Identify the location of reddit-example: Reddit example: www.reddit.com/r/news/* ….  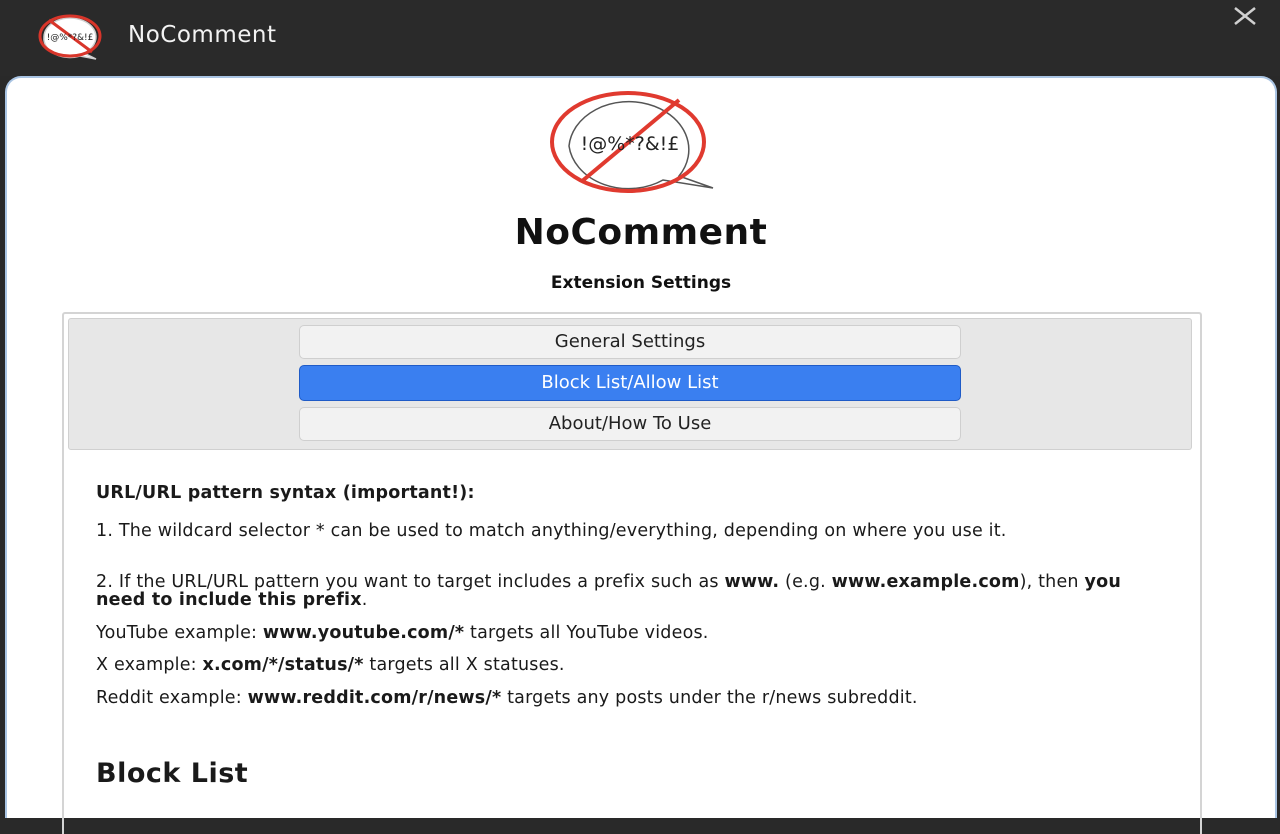
(507, 698).